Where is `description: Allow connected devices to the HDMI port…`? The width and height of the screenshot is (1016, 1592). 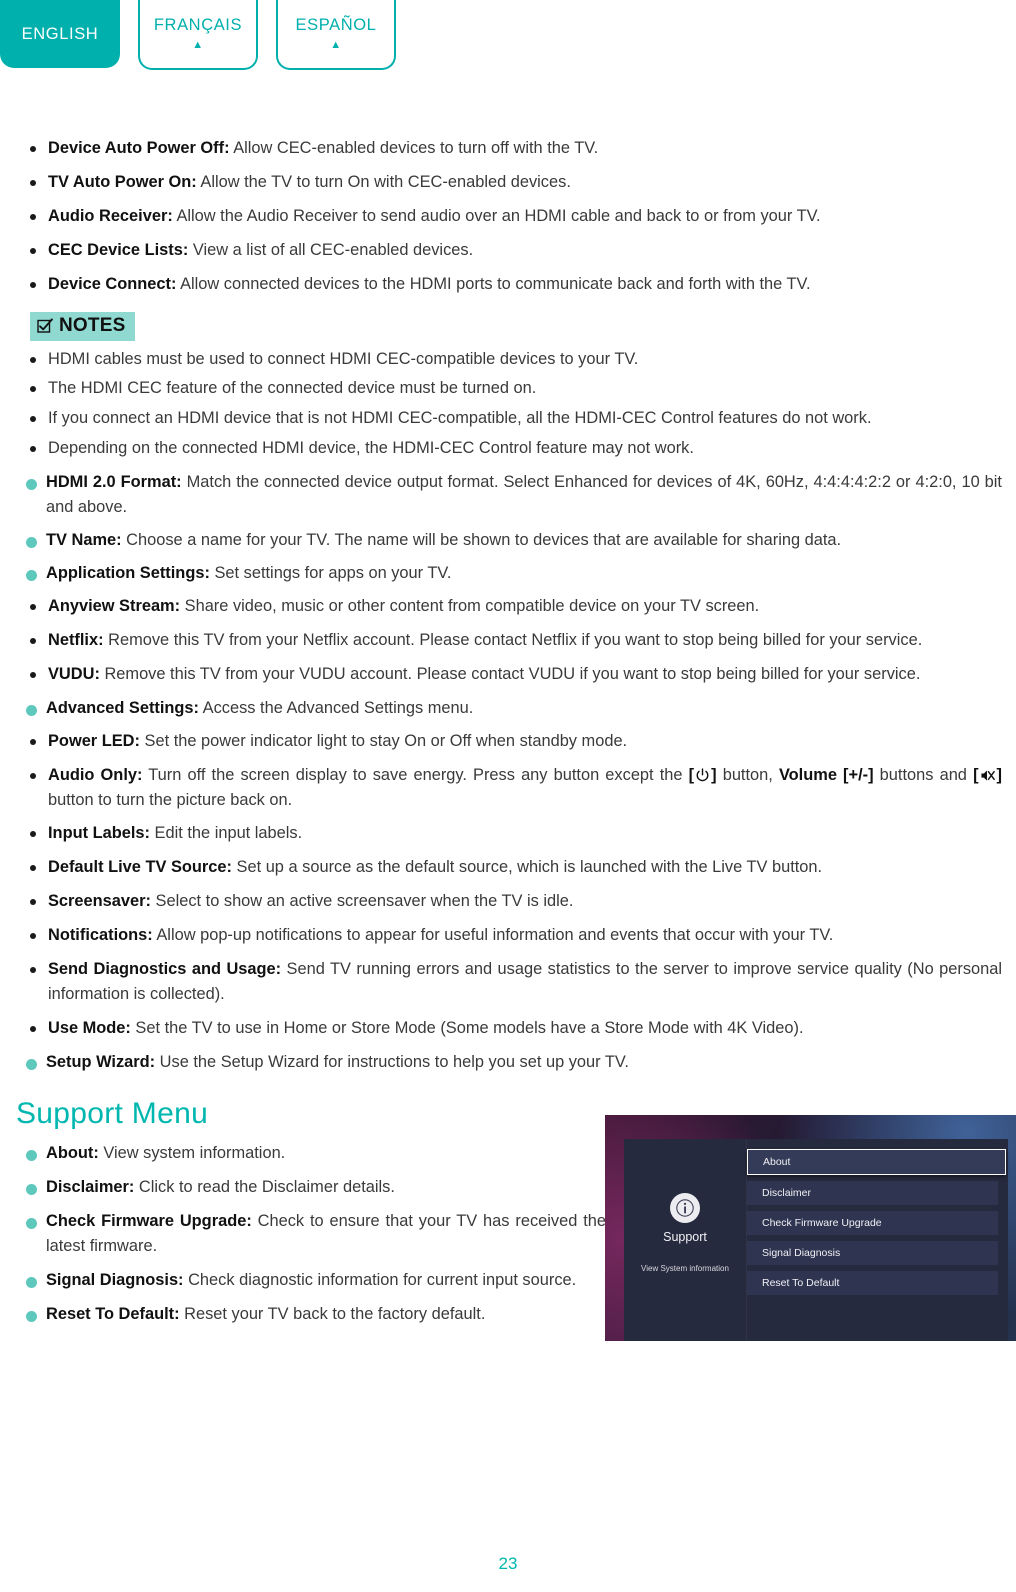 description: Allow connected devices to the HDMI port… is located at coordinates (493, 283).